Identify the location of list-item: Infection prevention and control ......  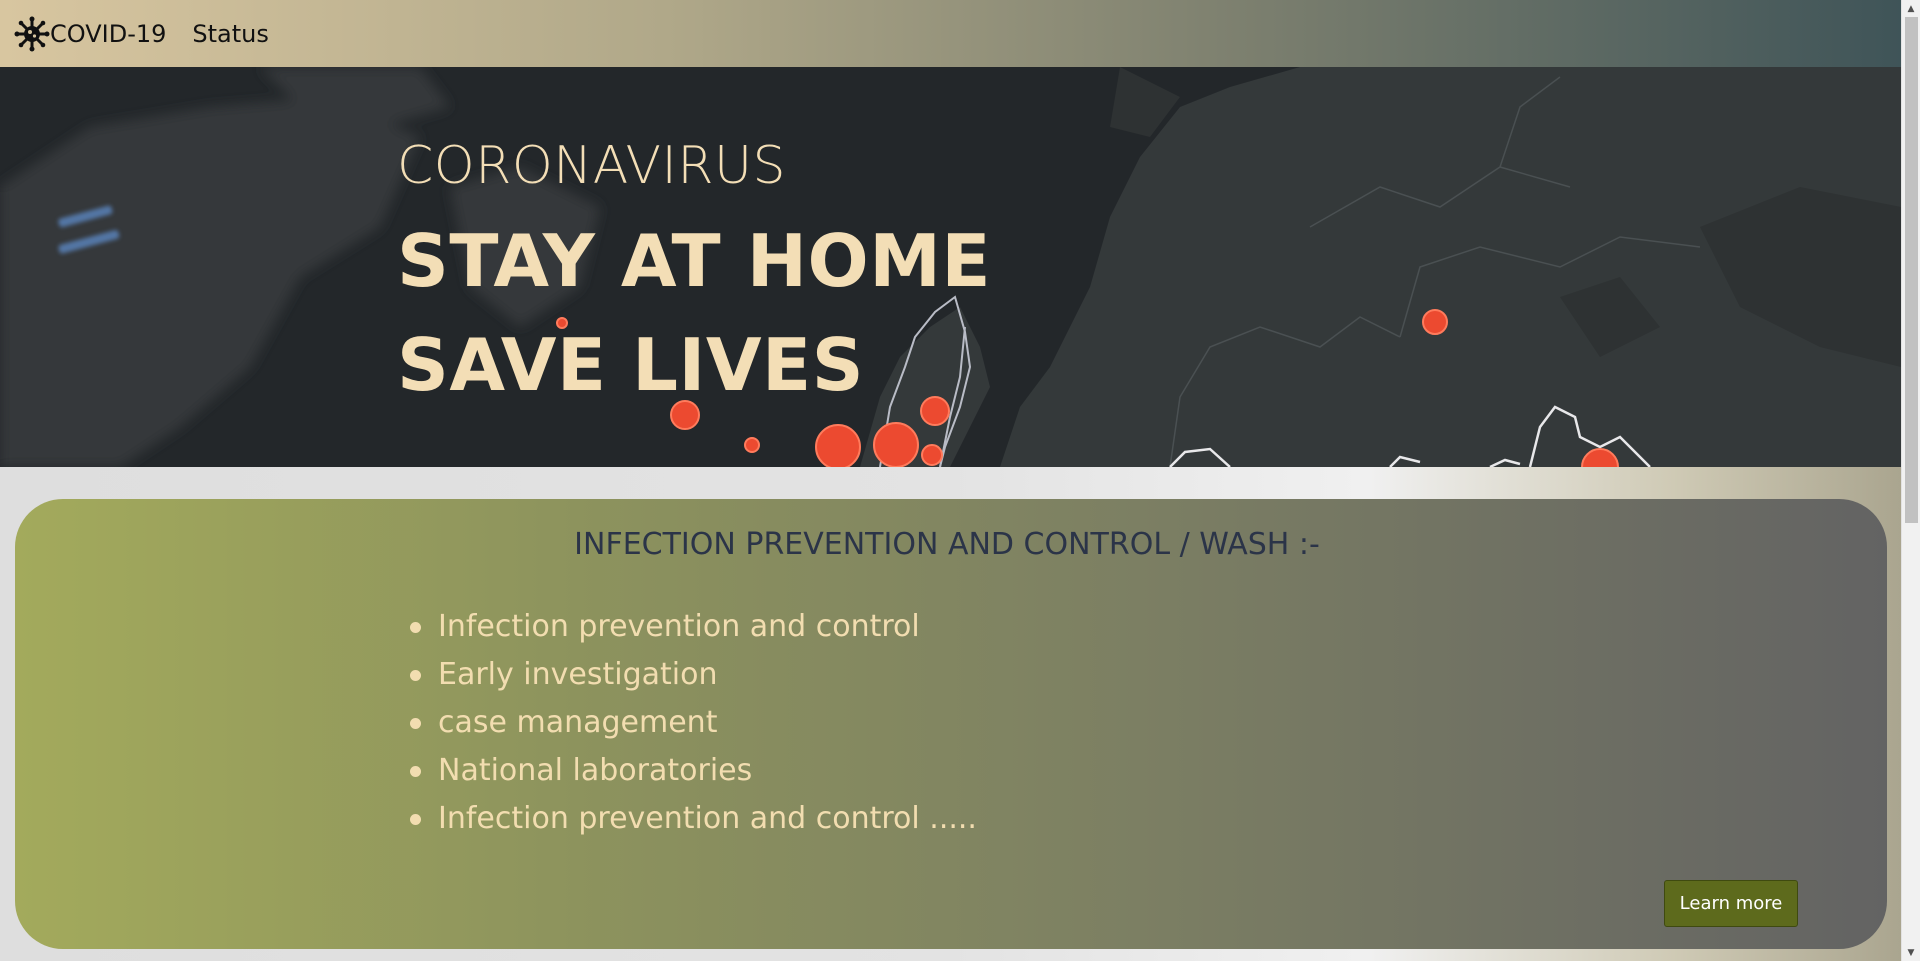
(692, 819).